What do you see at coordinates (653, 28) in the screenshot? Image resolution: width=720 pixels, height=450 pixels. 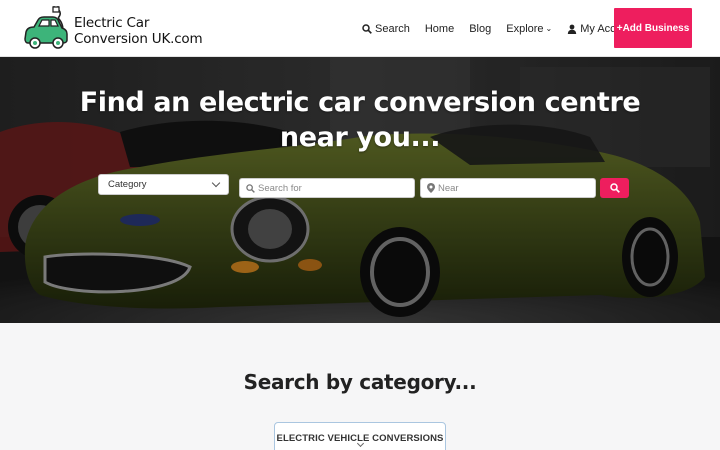 I see `add-business-button: +Add Business` at bounding box center [653, 28].